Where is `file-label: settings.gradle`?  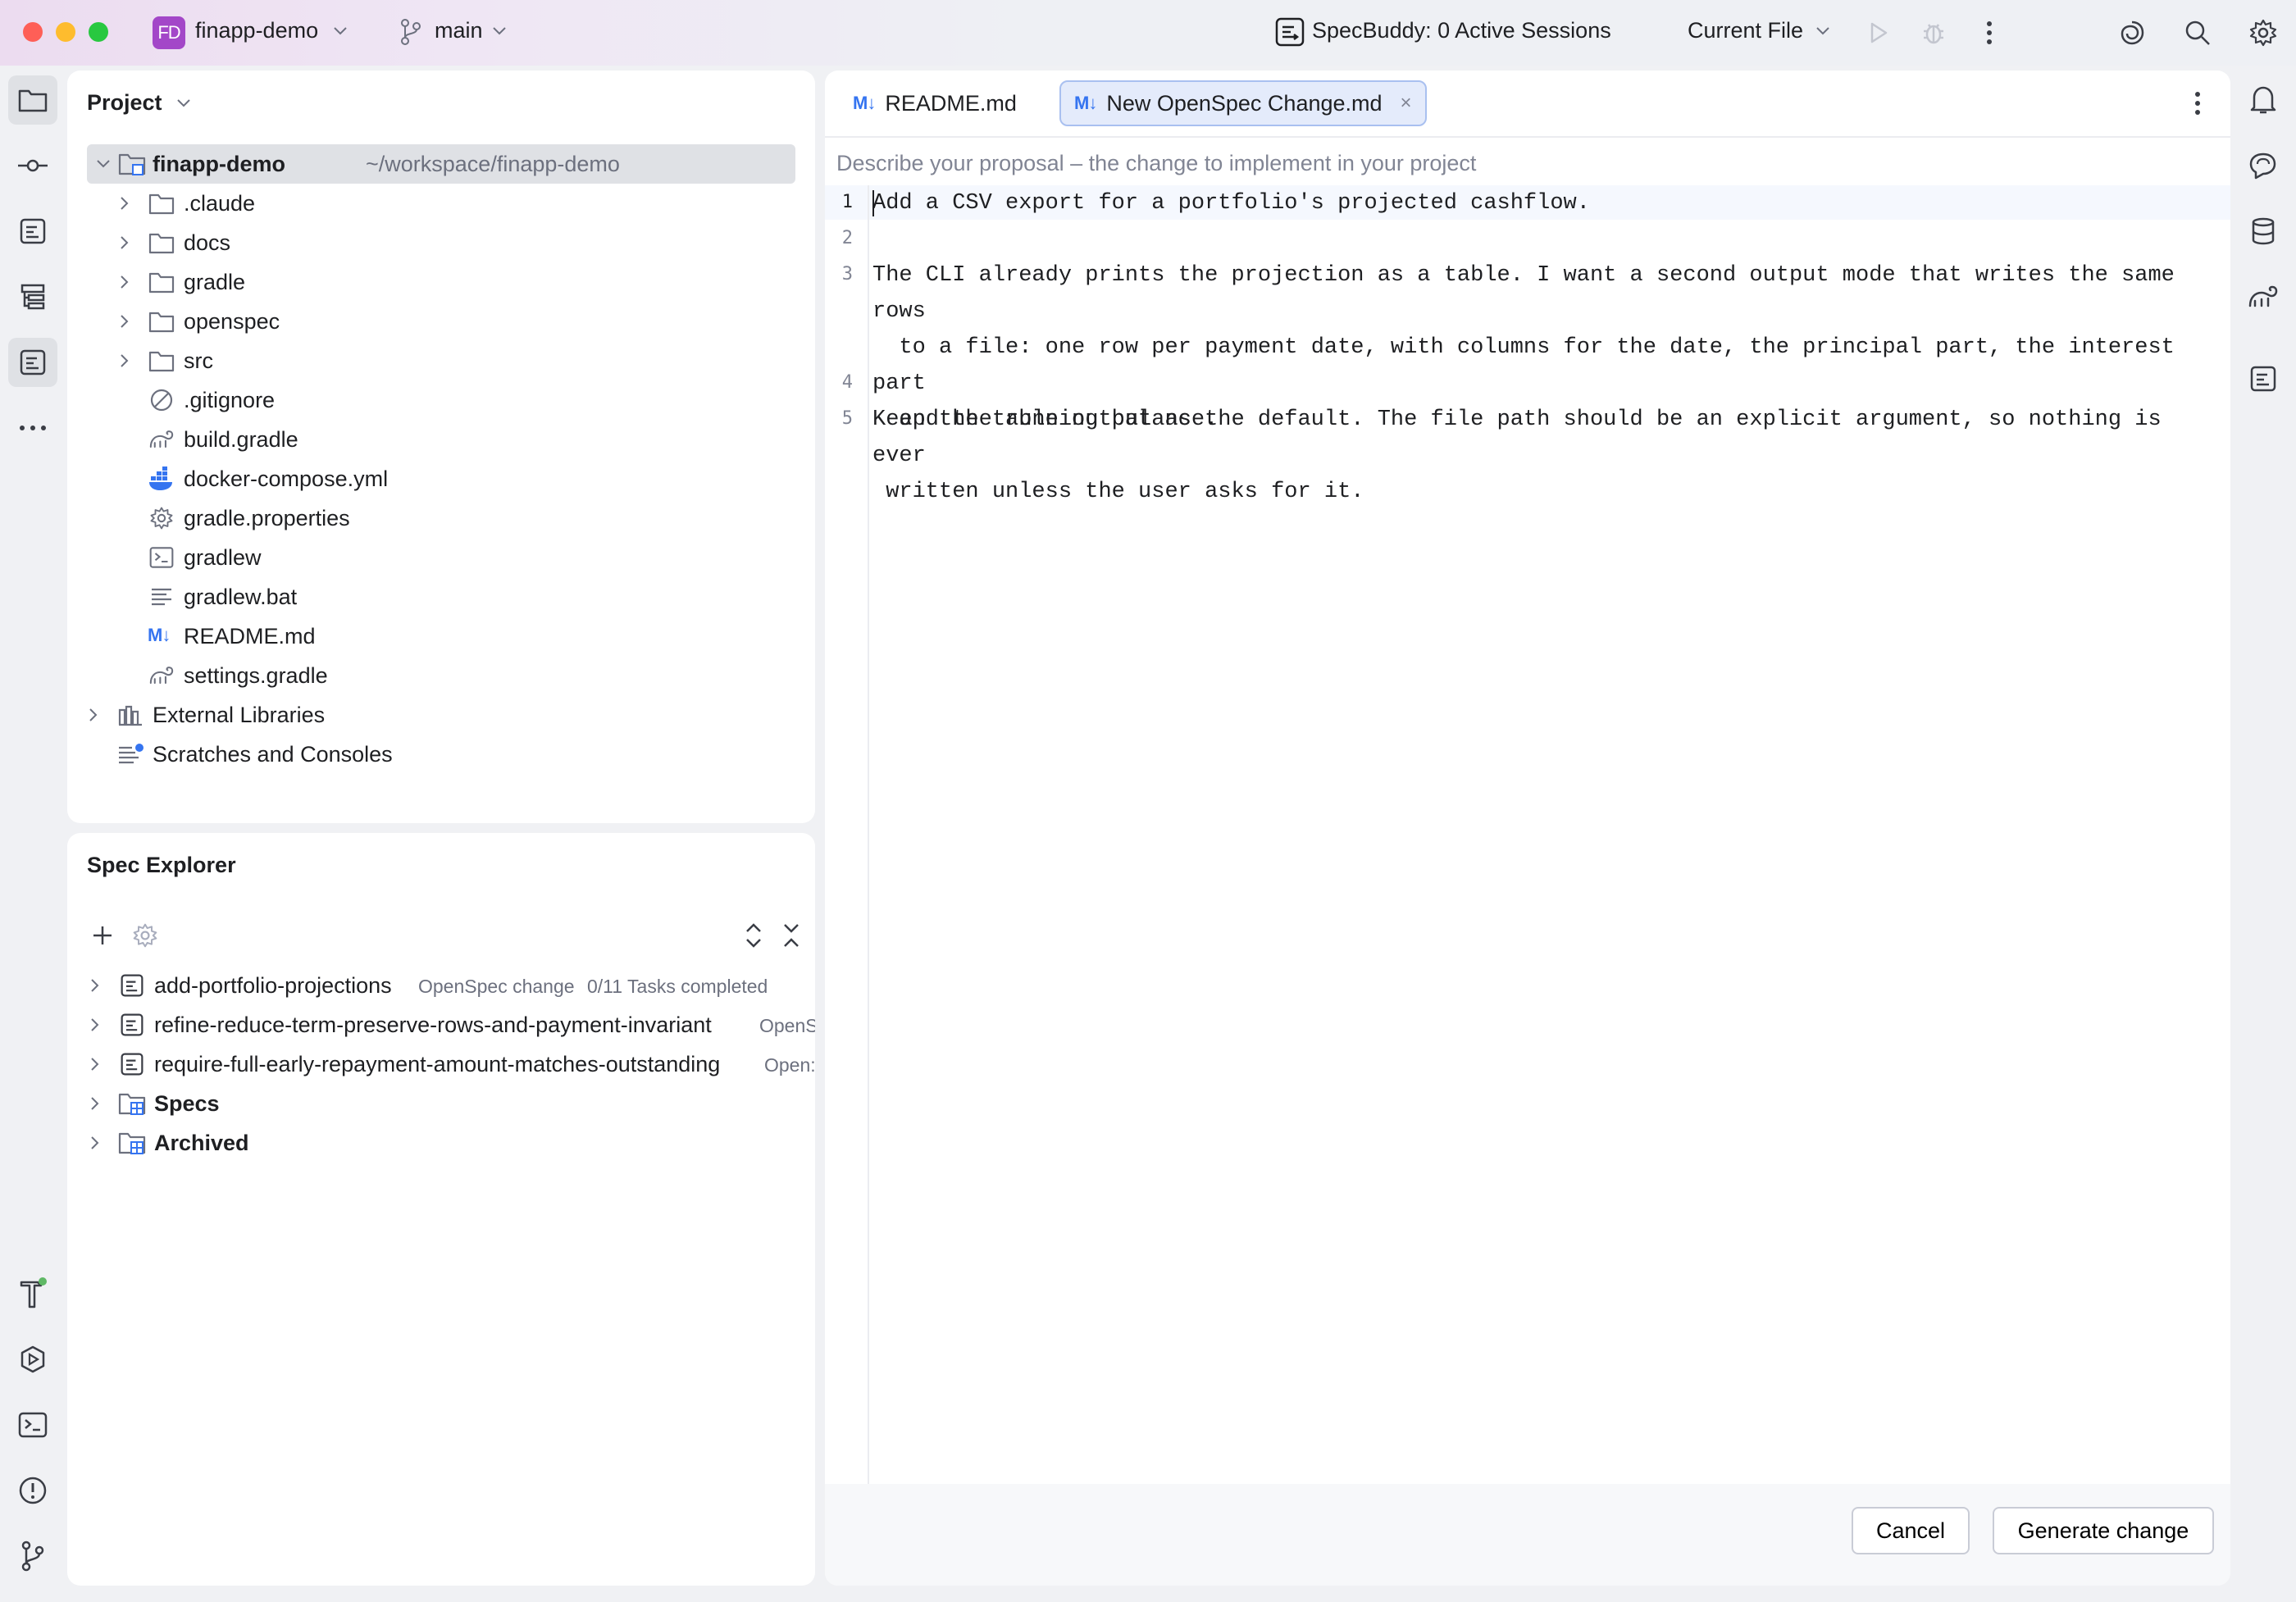 file-label: settings.gradle is located at coordinates (256, 675).